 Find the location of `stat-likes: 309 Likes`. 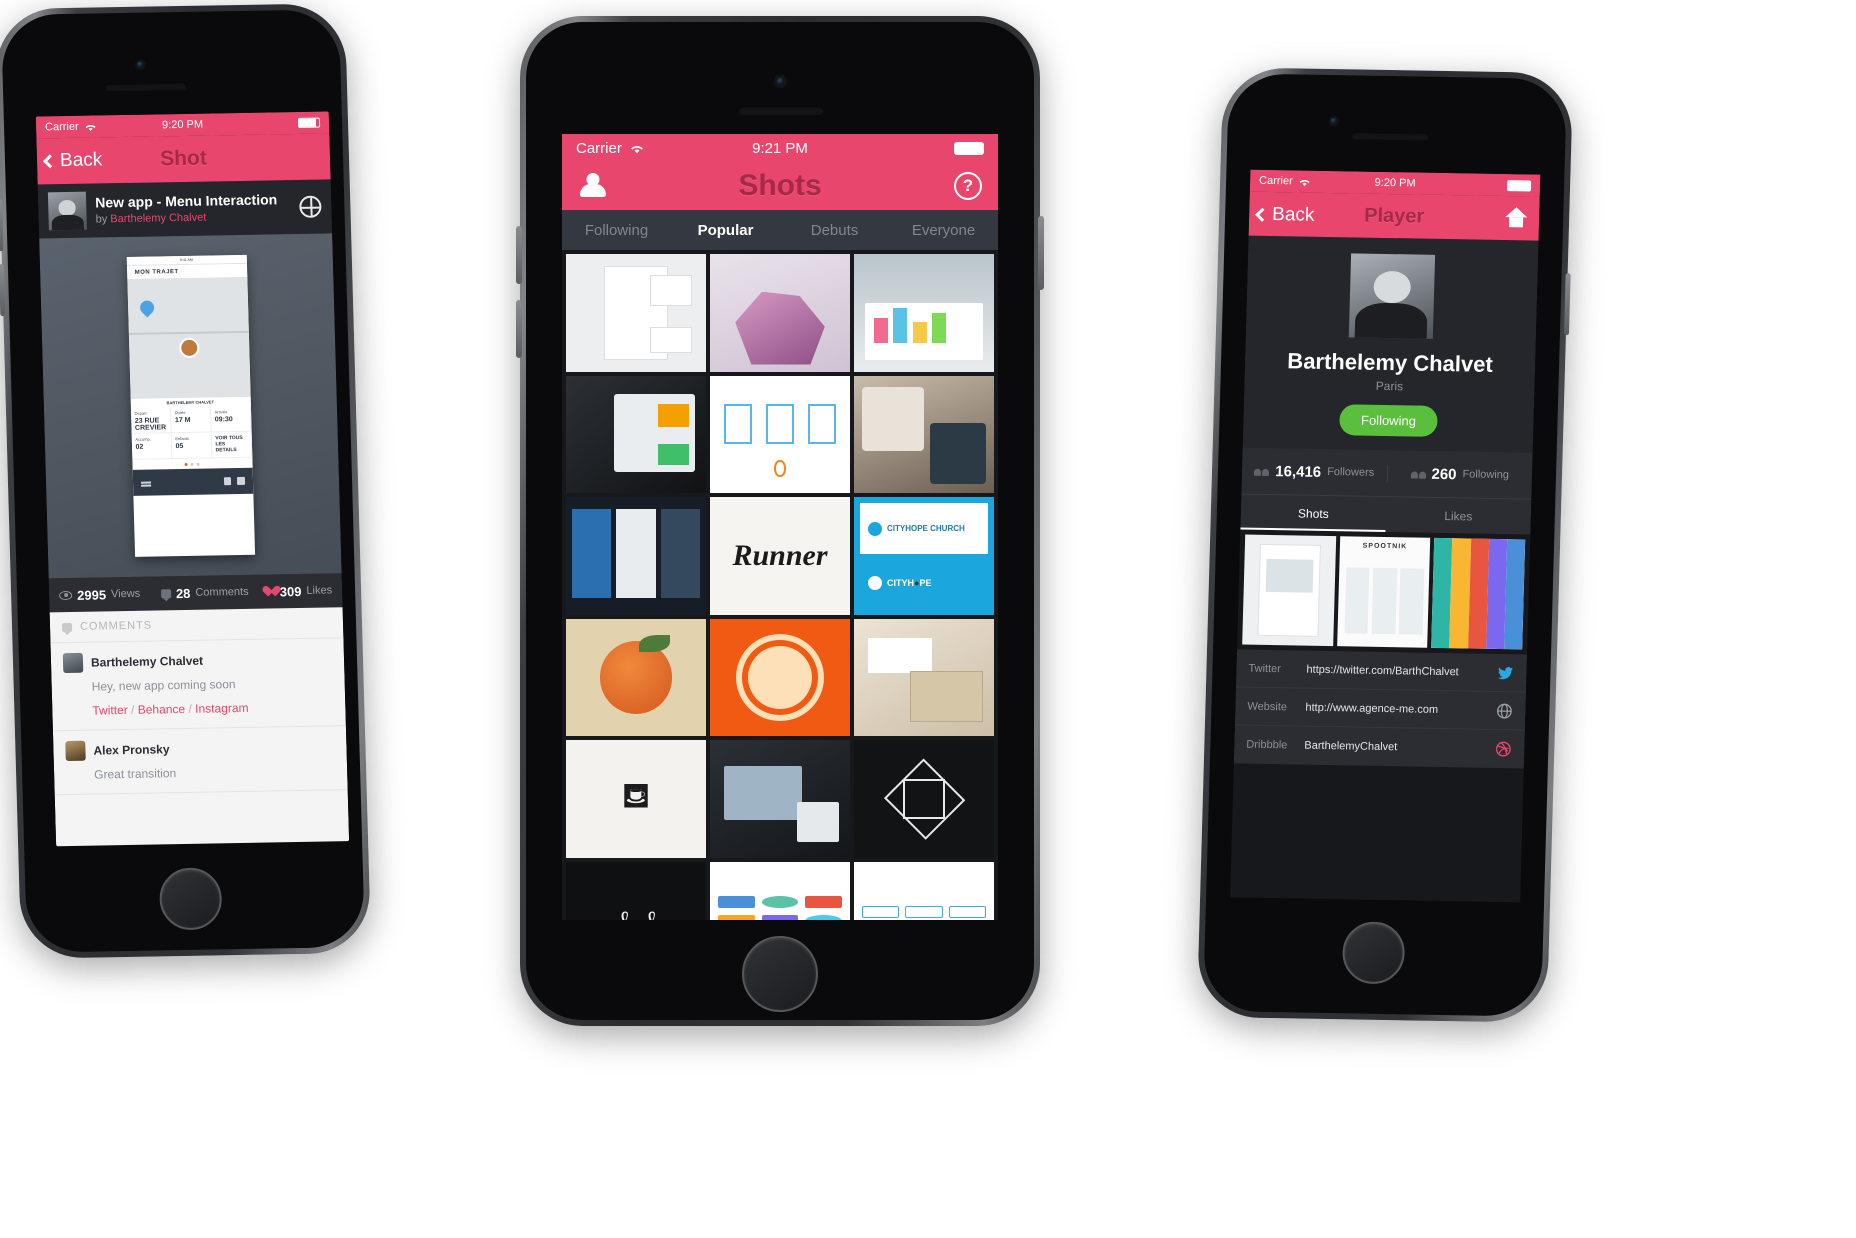

stat-likes: 309 Likes is located at coordinates (298, 591).